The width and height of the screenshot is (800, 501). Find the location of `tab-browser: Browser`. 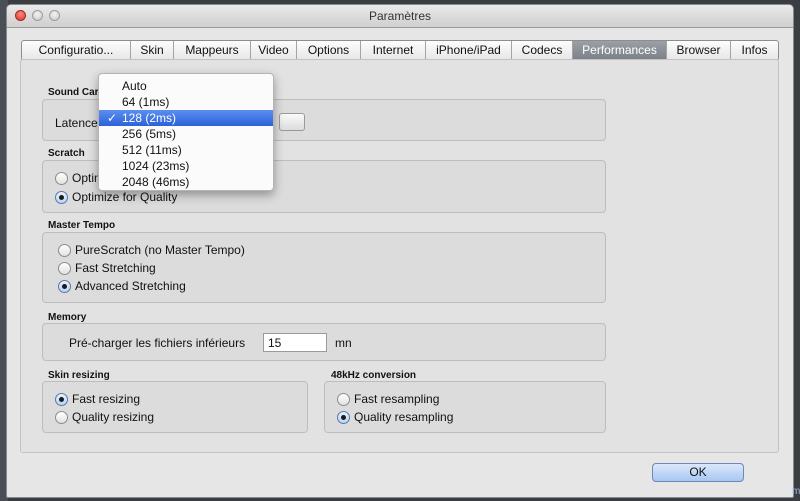

tab-browser: Browser is located at coordinates (699, 50).